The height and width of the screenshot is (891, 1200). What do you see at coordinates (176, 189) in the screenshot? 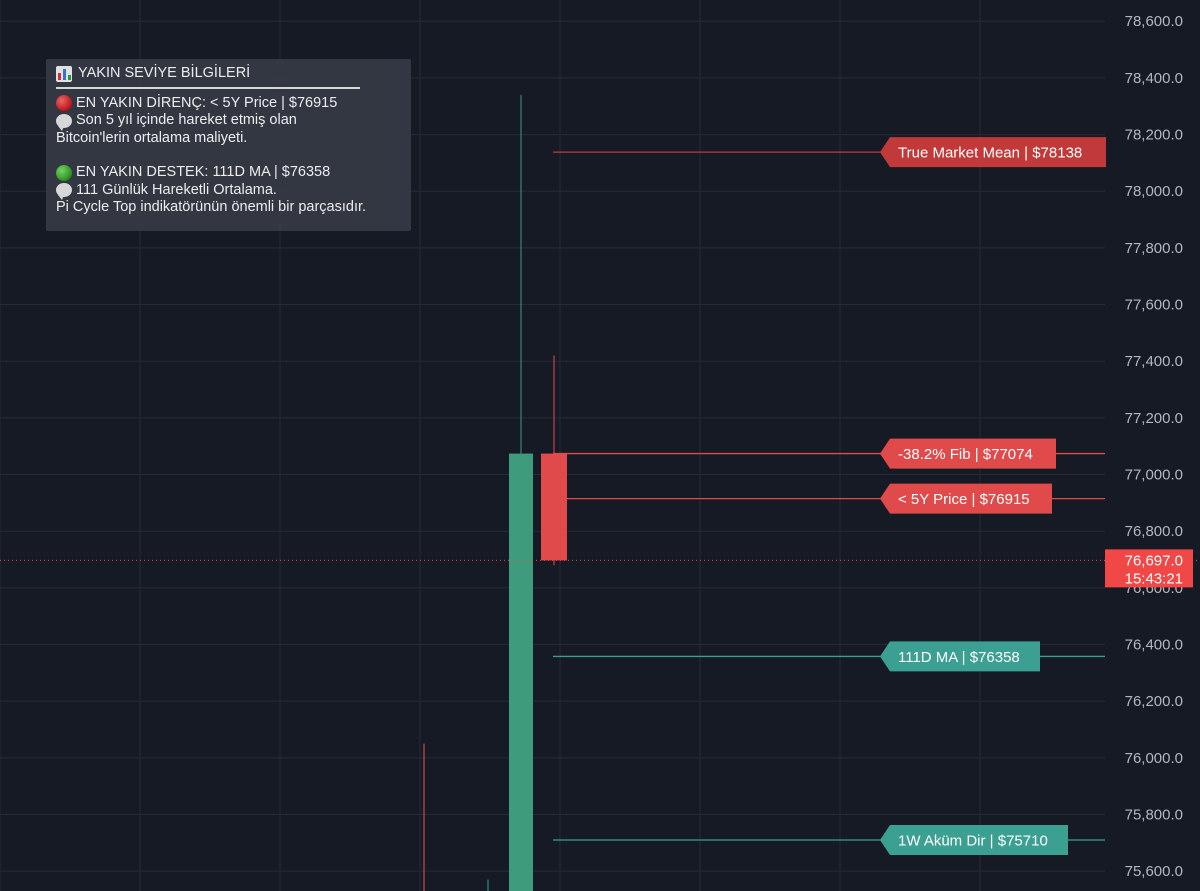
I see `support-note-1: 111 Günlük Hareketli Ortalama.` at bounding box center [176, 189].